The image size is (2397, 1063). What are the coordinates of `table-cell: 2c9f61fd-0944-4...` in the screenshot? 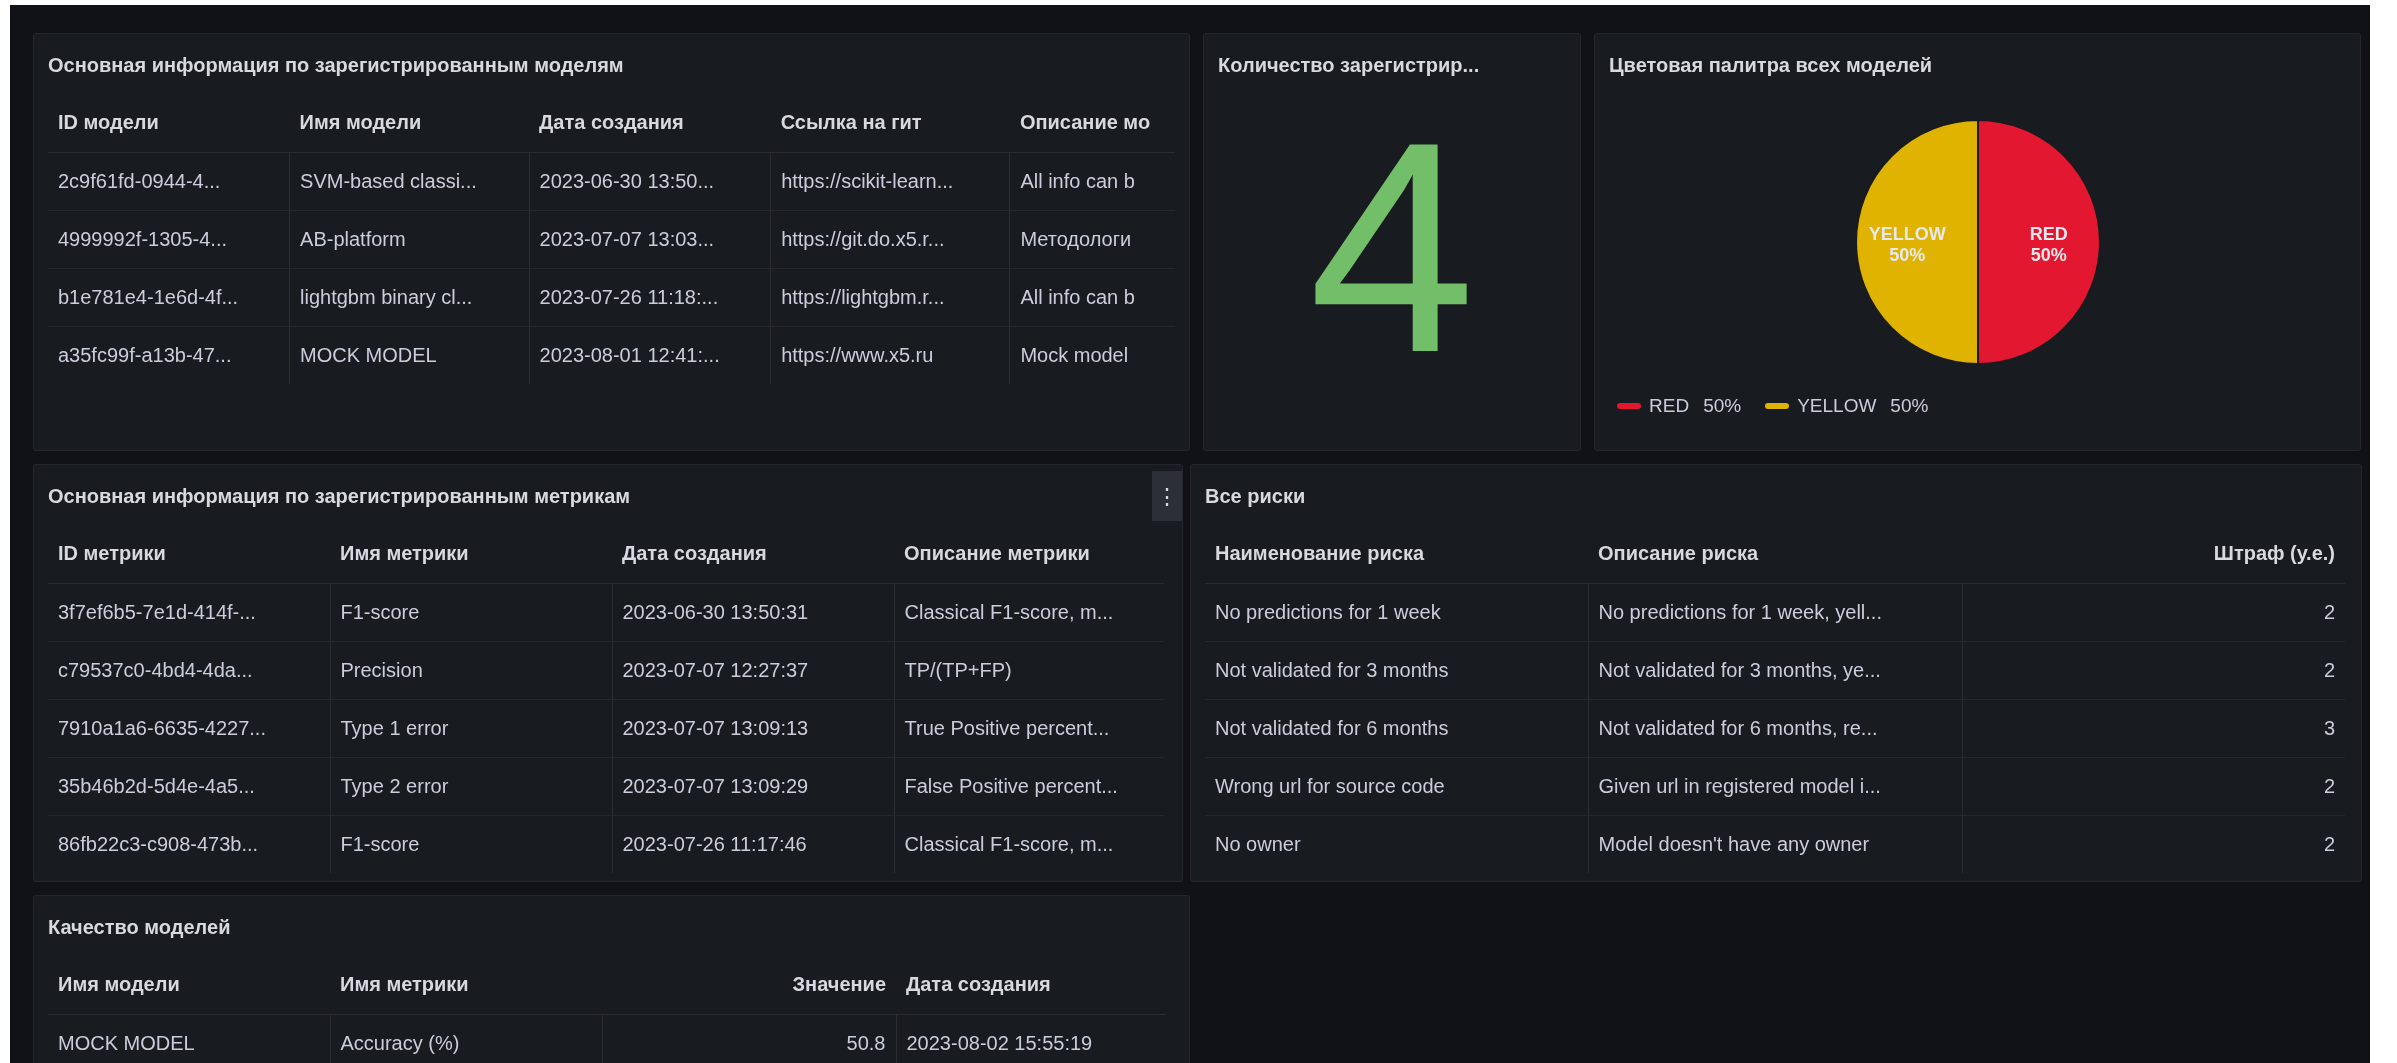 It's located at (169, 181).